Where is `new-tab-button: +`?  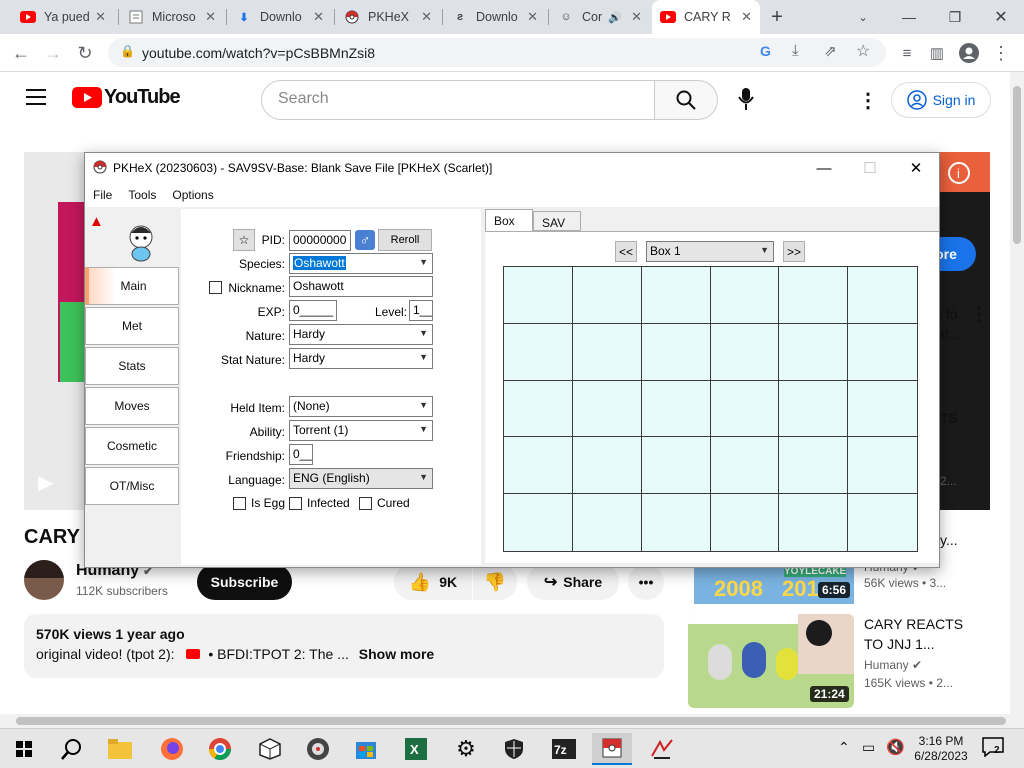
new-tab-button: + is located at coordinates (777, 17).